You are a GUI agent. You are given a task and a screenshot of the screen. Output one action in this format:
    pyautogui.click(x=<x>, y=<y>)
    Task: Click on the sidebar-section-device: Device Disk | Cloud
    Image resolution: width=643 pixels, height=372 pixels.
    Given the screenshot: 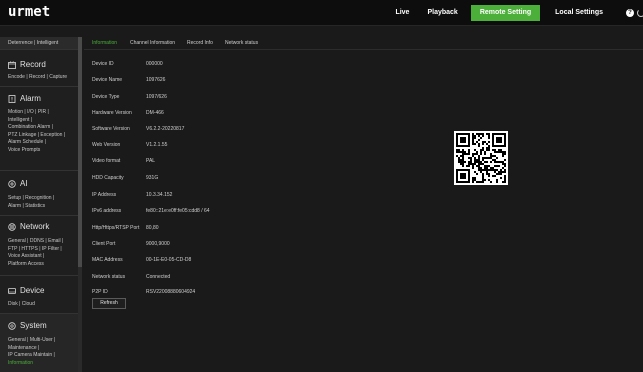 What is the action you would take?
    pyautogui.click(x=39, y=294)
    